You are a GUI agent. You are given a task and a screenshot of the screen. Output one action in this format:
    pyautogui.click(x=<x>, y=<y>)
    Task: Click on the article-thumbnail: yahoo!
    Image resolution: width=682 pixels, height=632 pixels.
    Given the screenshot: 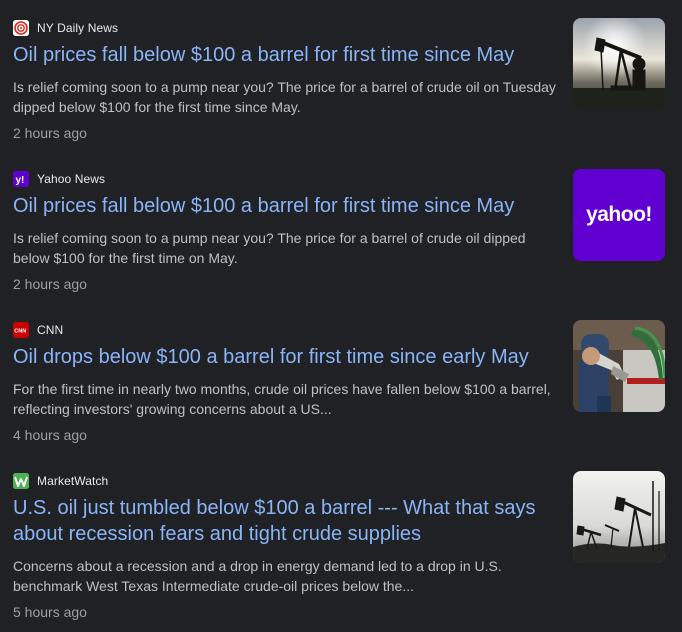 What is the action you would take?
    pyautogui.click(x=619, y=215)
    